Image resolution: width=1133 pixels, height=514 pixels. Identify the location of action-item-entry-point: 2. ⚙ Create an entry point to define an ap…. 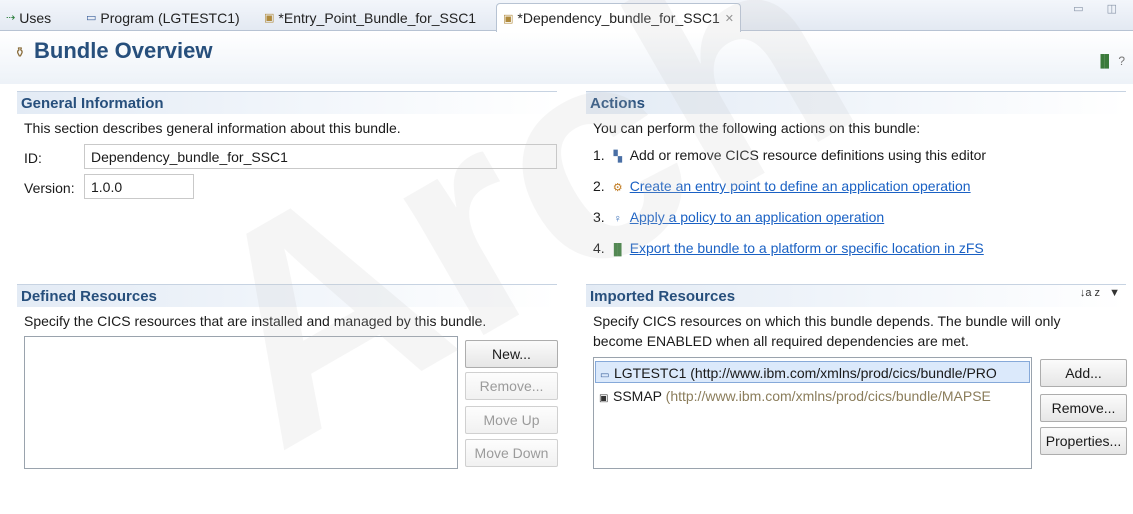
(782, 186).